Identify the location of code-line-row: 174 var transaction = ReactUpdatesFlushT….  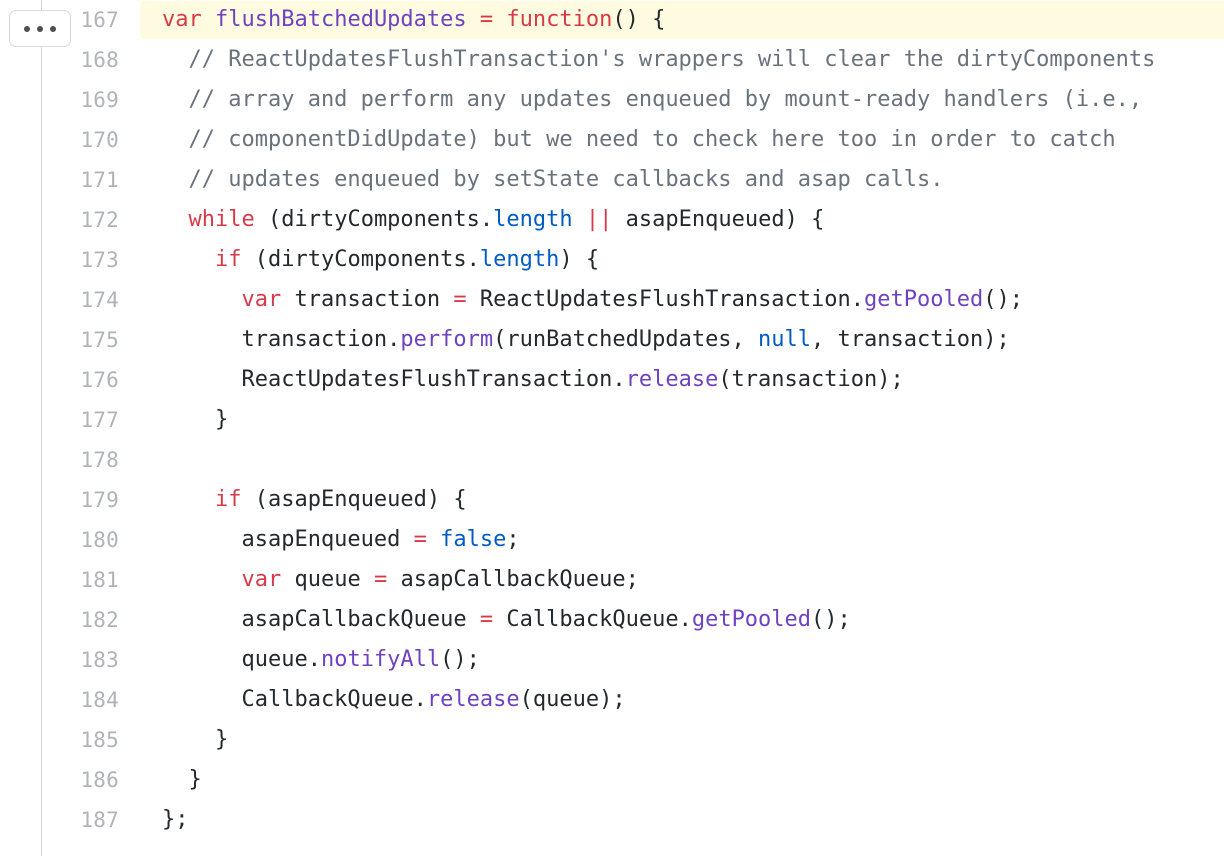
(612, 300).